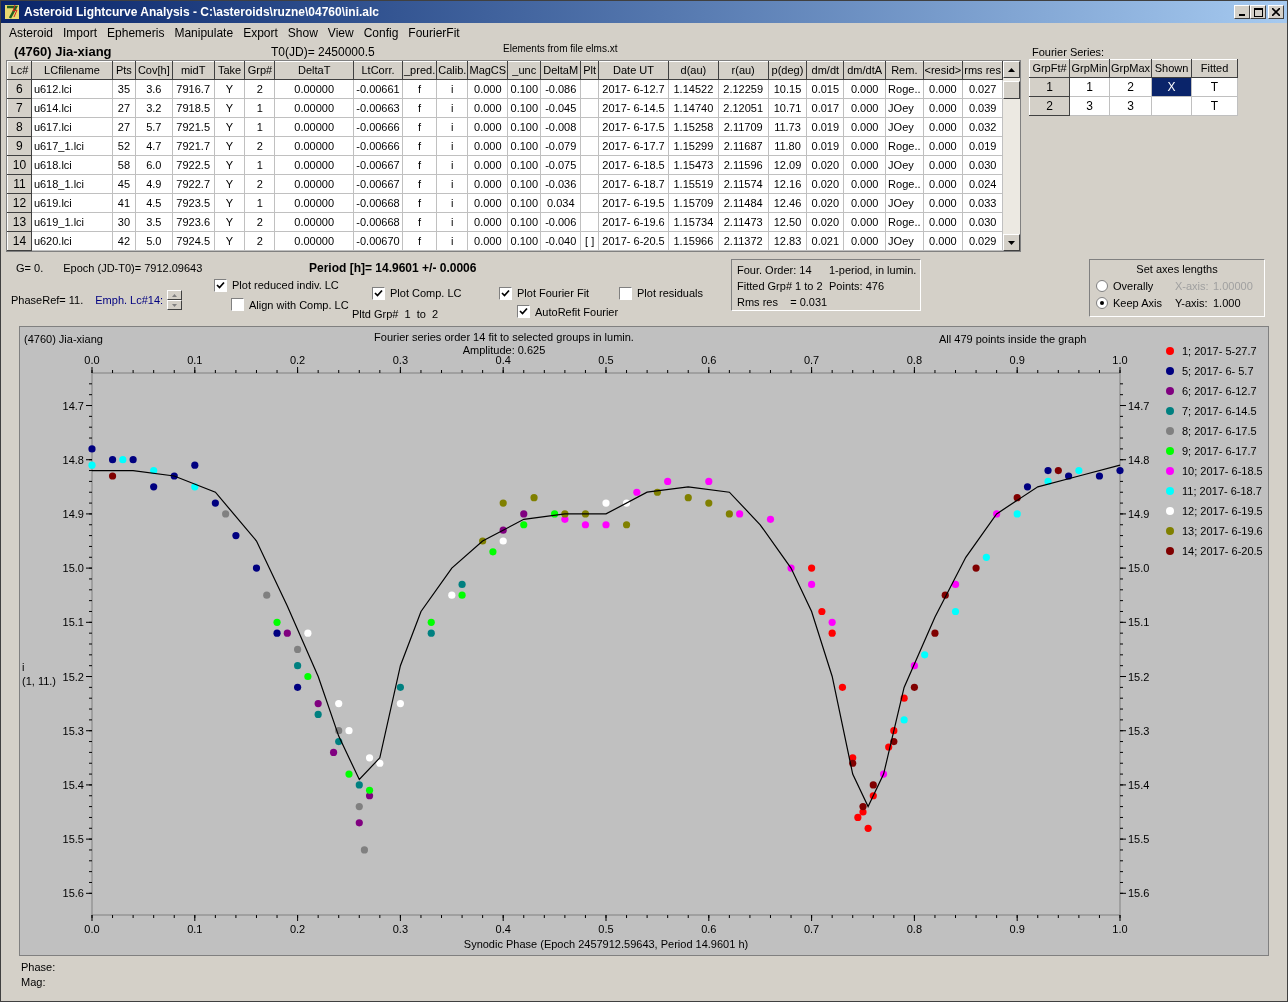 The image size is (1288, 1002). What do you see at coordinates (297, 360) in the screenshot?
I see `tick-label: 0.2` at bounding box center [297, 360].